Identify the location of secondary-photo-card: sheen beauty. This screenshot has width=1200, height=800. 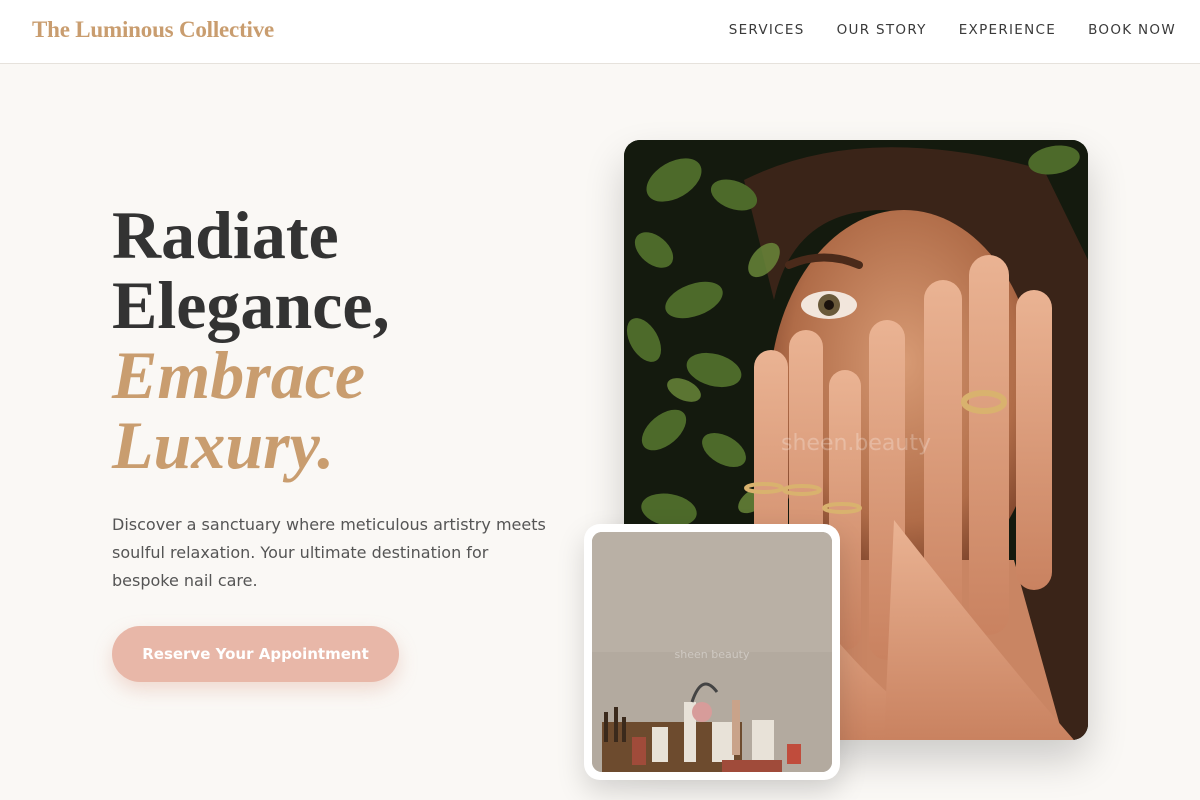
(712, 652).